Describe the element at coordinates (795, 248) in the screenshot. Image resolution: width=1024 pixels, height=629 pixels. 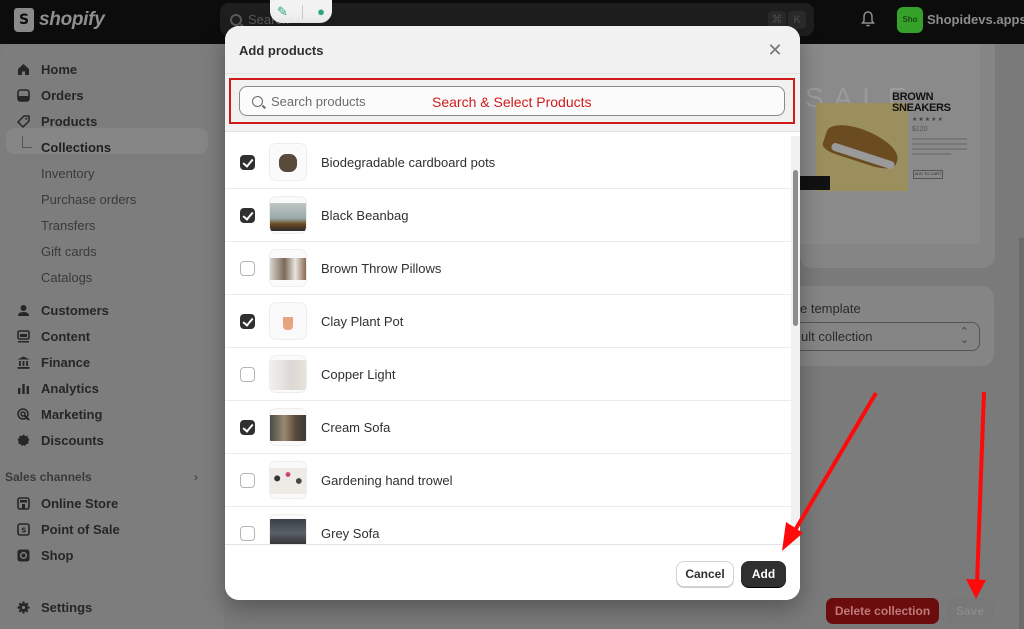
I see `modal-scrollbar-thumb` at that location.